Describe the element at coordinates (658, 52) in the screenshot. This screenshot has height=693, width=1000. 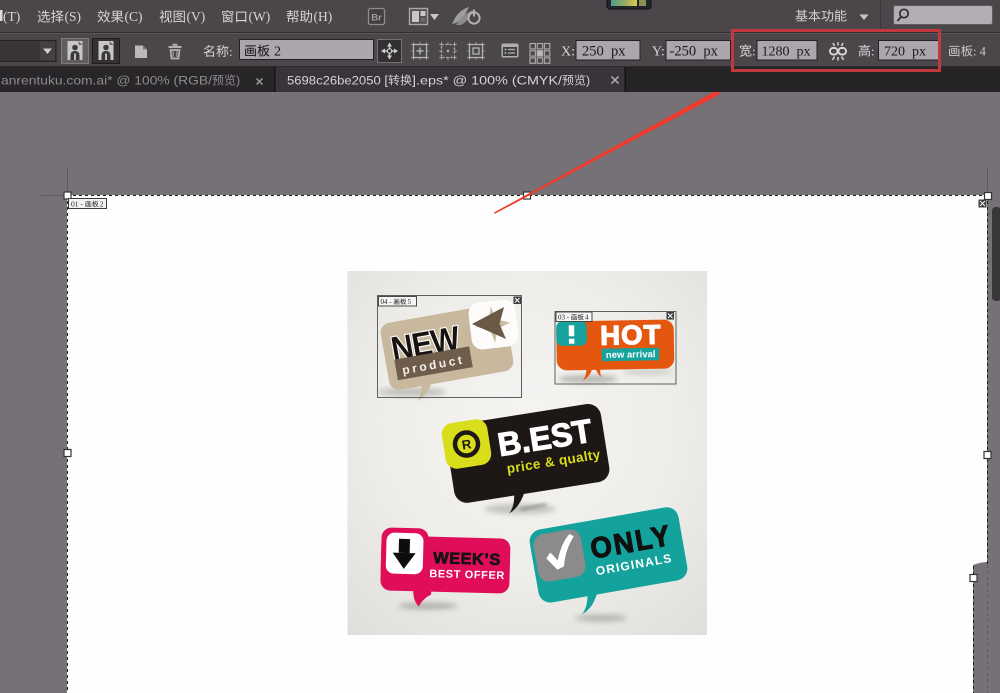
I see `svg-text: Y:` at that location.